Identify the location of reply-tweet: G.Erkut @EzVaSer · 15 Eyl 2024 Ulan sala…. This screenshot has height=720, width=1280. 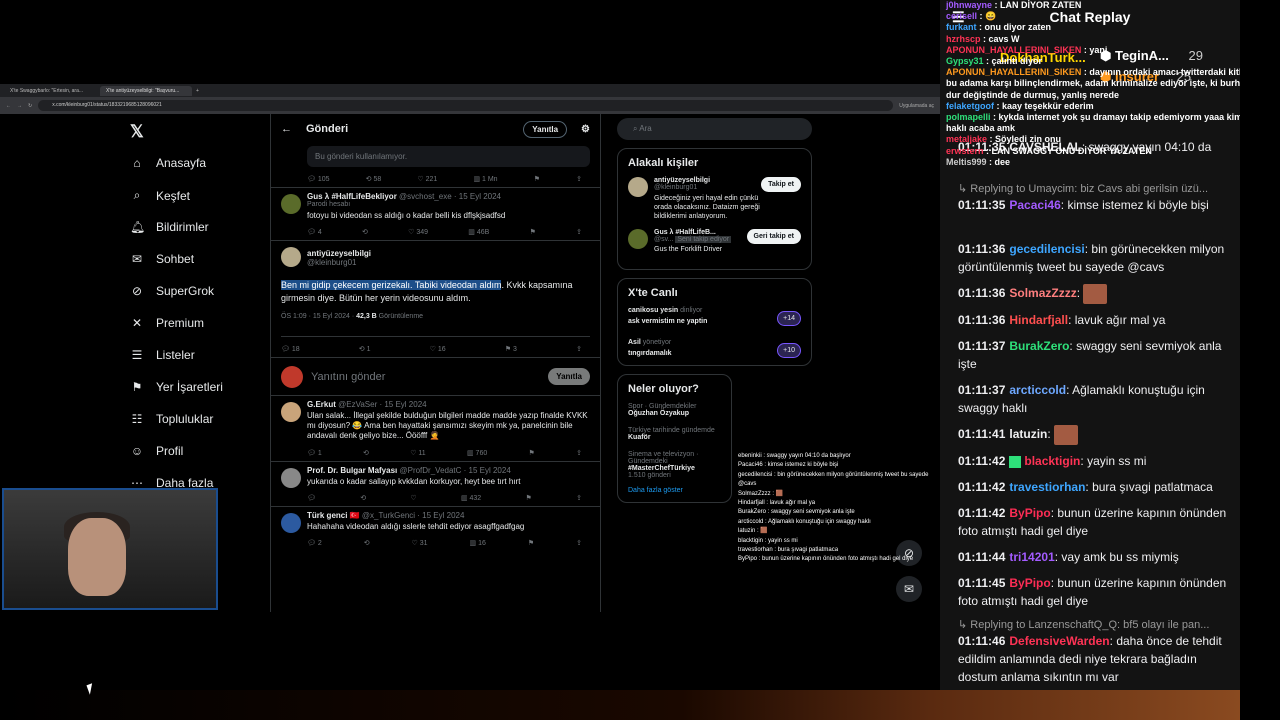
(435, 429).